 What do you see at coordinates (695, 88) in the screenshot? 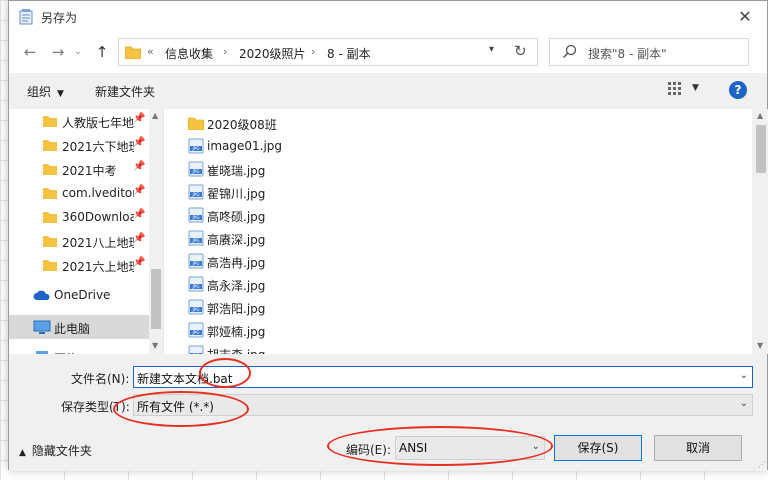
I see `view-options-dropdown-icon: ▼` at bounding box center [695, 88].